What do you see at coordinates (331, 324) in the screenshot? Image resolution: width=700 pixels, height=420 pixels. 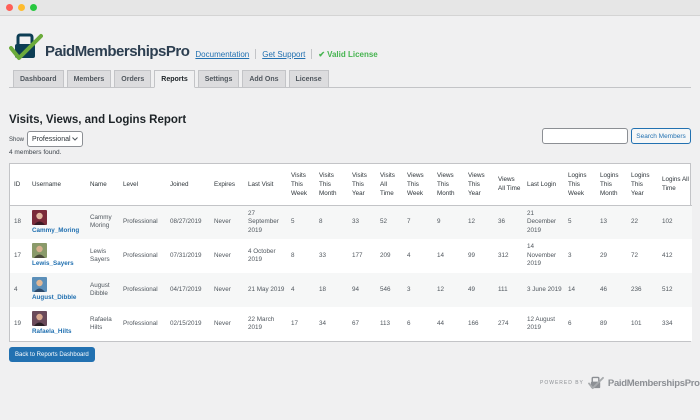 I see `table-cell: 34` at bounding box center [331, 324].